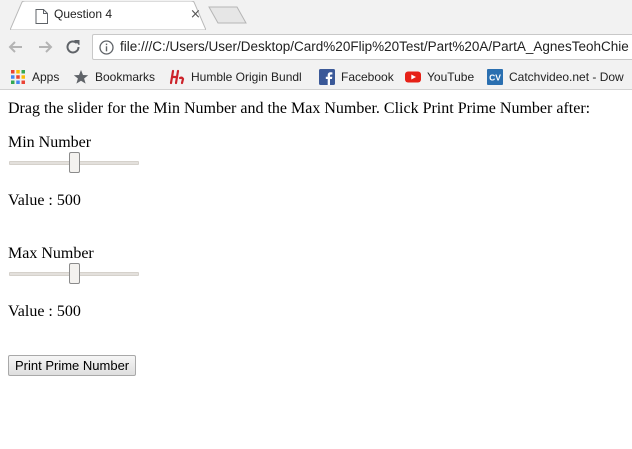 The height and width of the screenshot is (449, 632). What do you see at coordinates (413, 77) in the screenshot?
I see `youtube-icon` at bounding box center [413, 77].